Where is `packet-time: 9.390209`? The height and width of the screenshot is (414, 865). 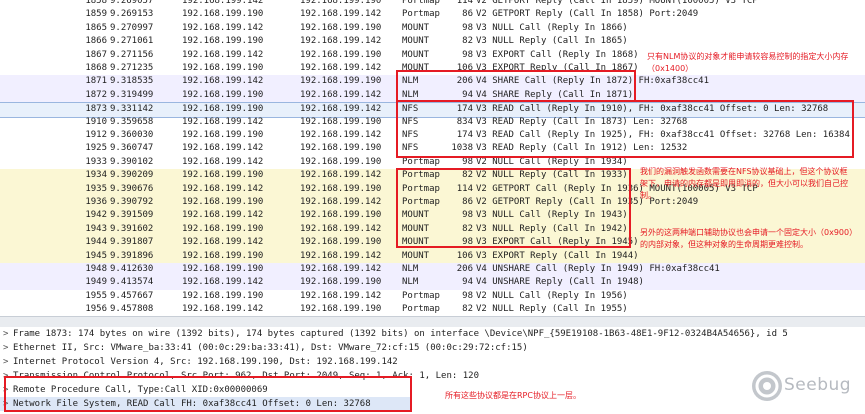 packet-time: 9.390209 is located at coordinates (132, 175).